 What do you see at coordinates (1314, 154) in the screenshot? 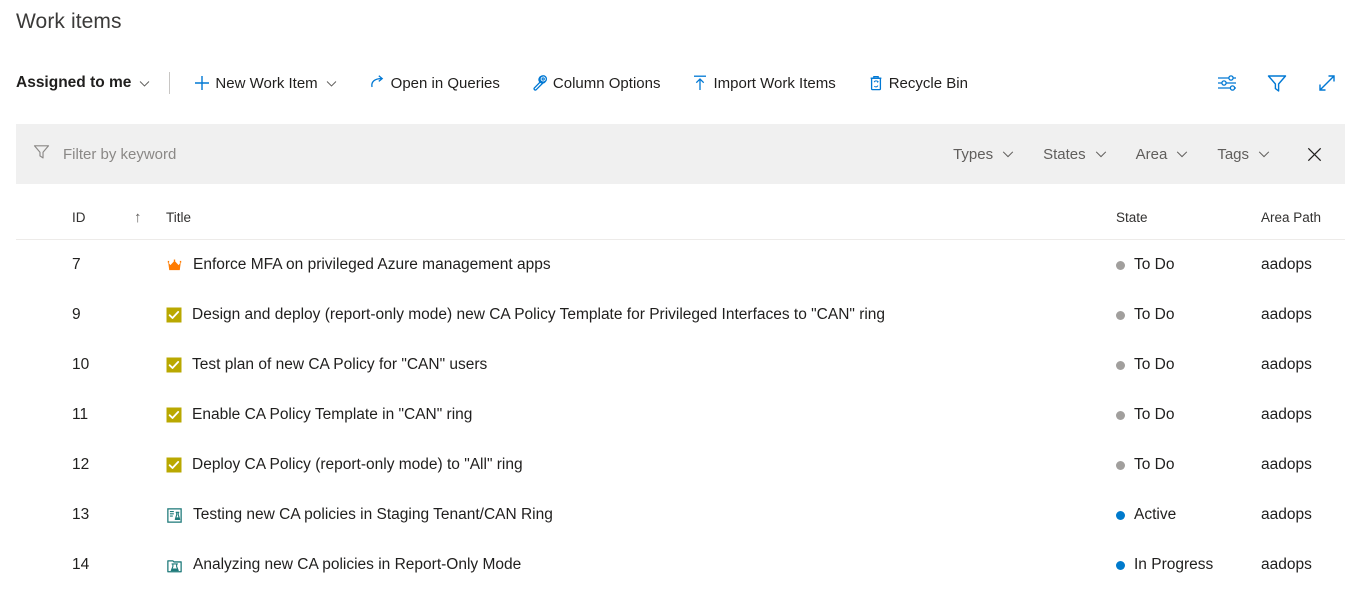
I see `close-filter-bar-icon` at bounding box center [1314, 154].